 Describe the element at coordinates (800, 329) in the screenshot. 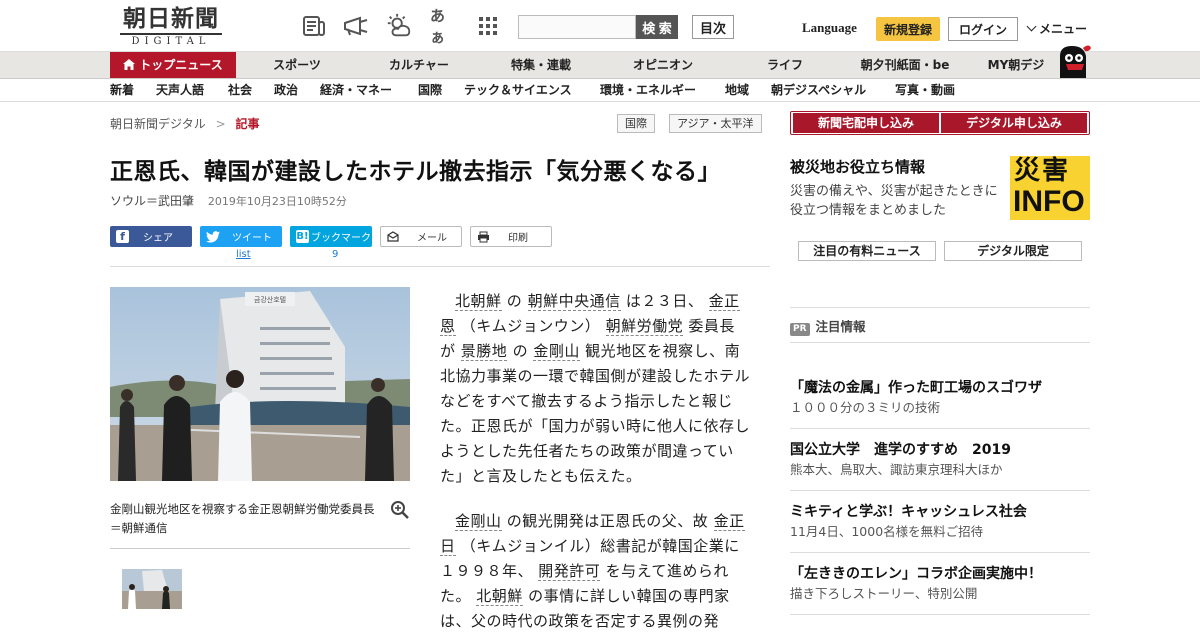

I see `pr-badge: PR` at that location.